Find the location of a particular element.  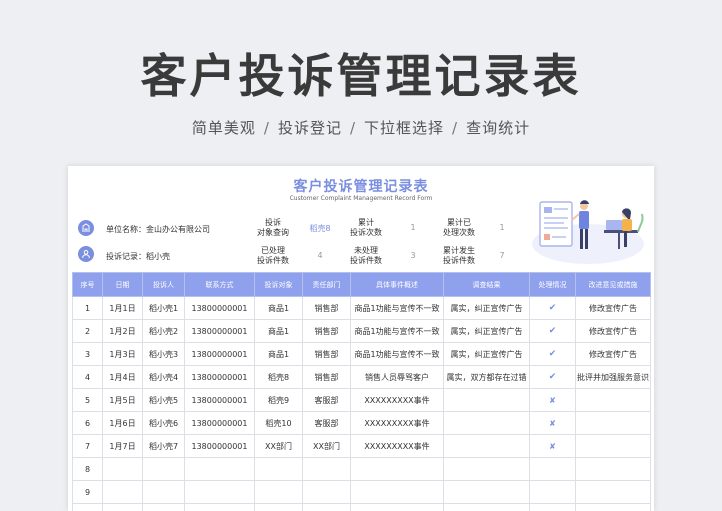

cell-target: 稻壳10 is located at coordinates (278, 423).